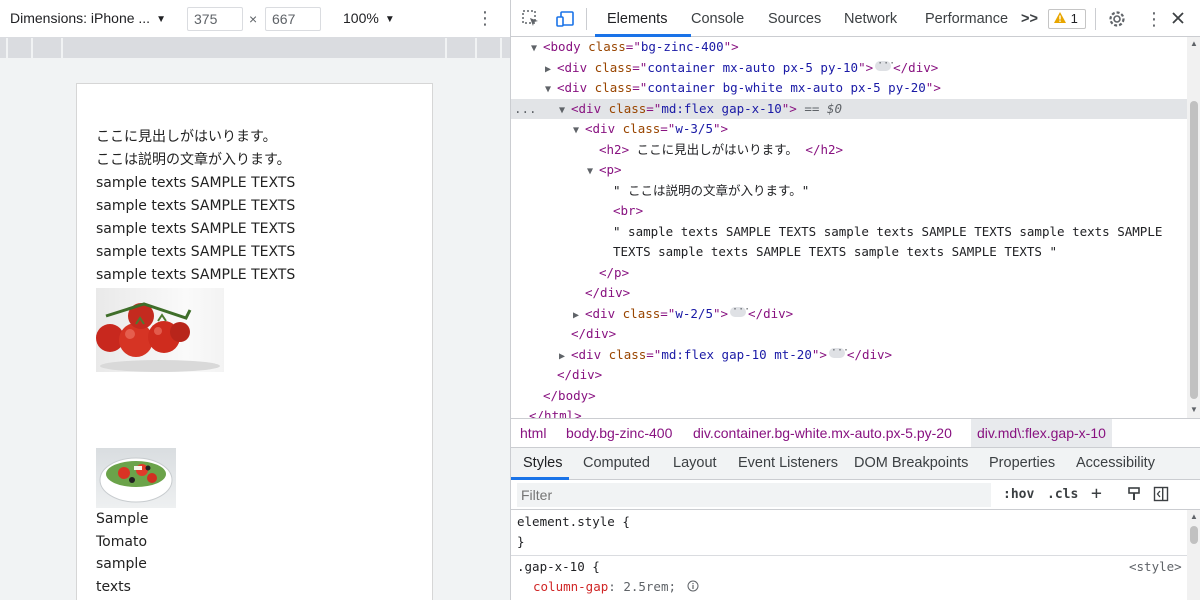 Image resolution: width=1200 pixels, height=600 pixels. I want to click on styles-filter-input, so click(754, 495).